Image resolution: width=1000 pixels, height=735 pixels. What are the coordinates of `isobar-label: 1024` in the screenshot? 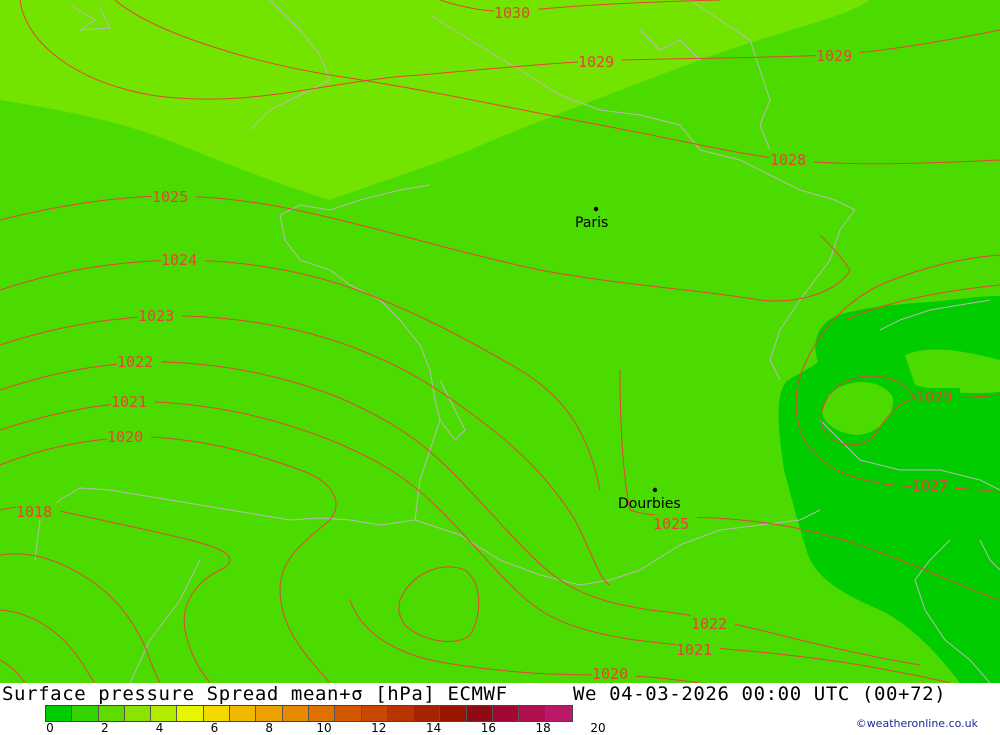 It's located at (179, 260).